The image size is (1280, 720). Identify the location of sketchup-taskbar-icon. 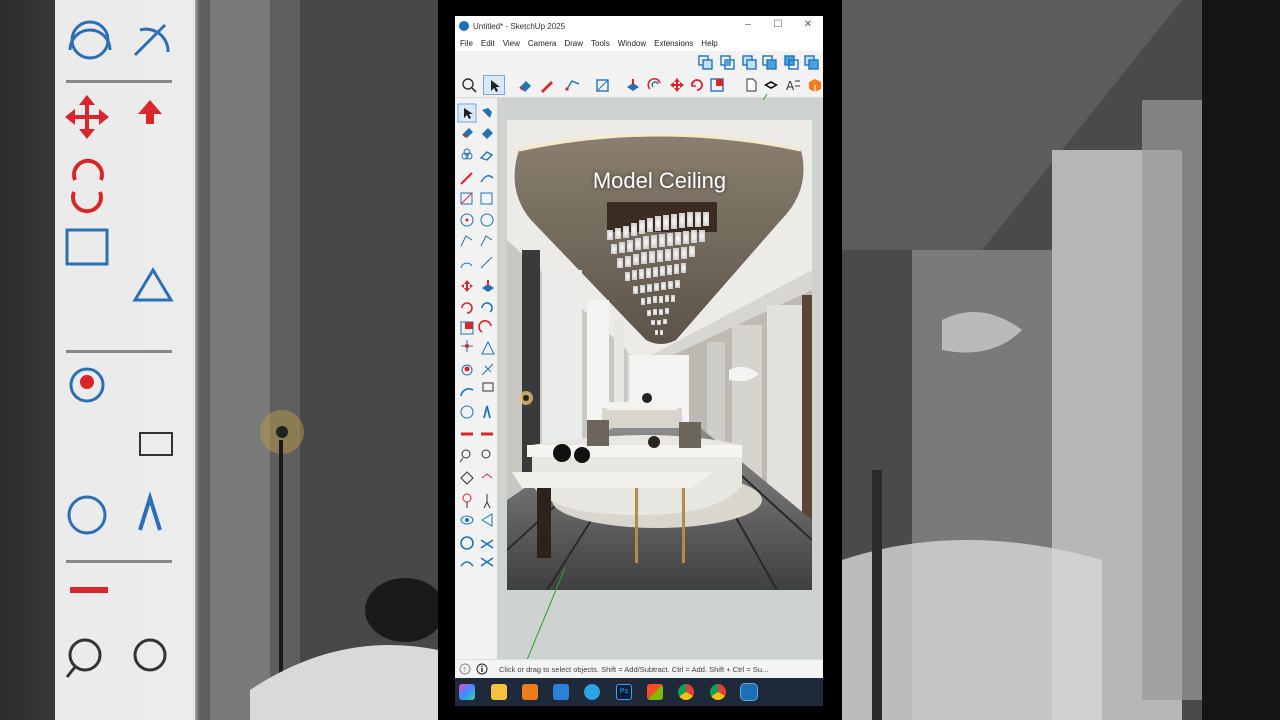
(749, 692).